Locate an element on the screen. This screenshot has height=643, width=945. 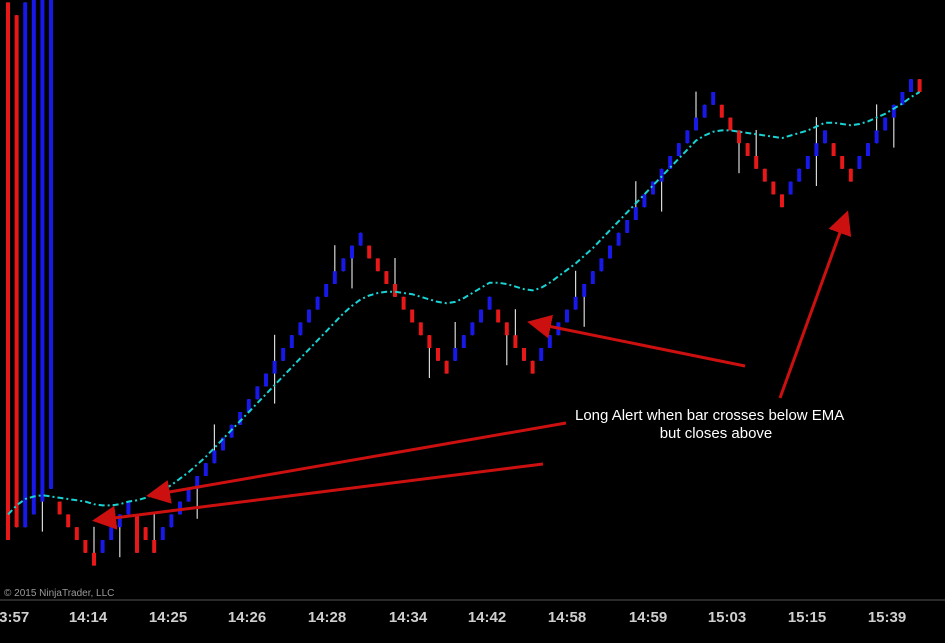
annotation-line-1: Long Alert when bar crosses below EMA is located at coordinates (709, 415).